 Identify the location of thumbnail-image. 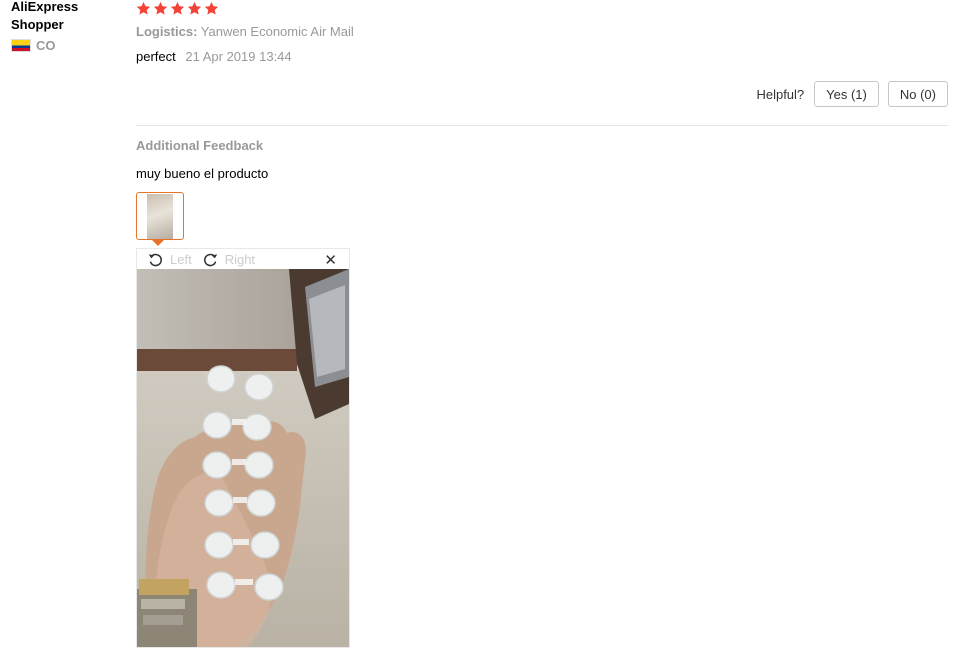
(160, 216).